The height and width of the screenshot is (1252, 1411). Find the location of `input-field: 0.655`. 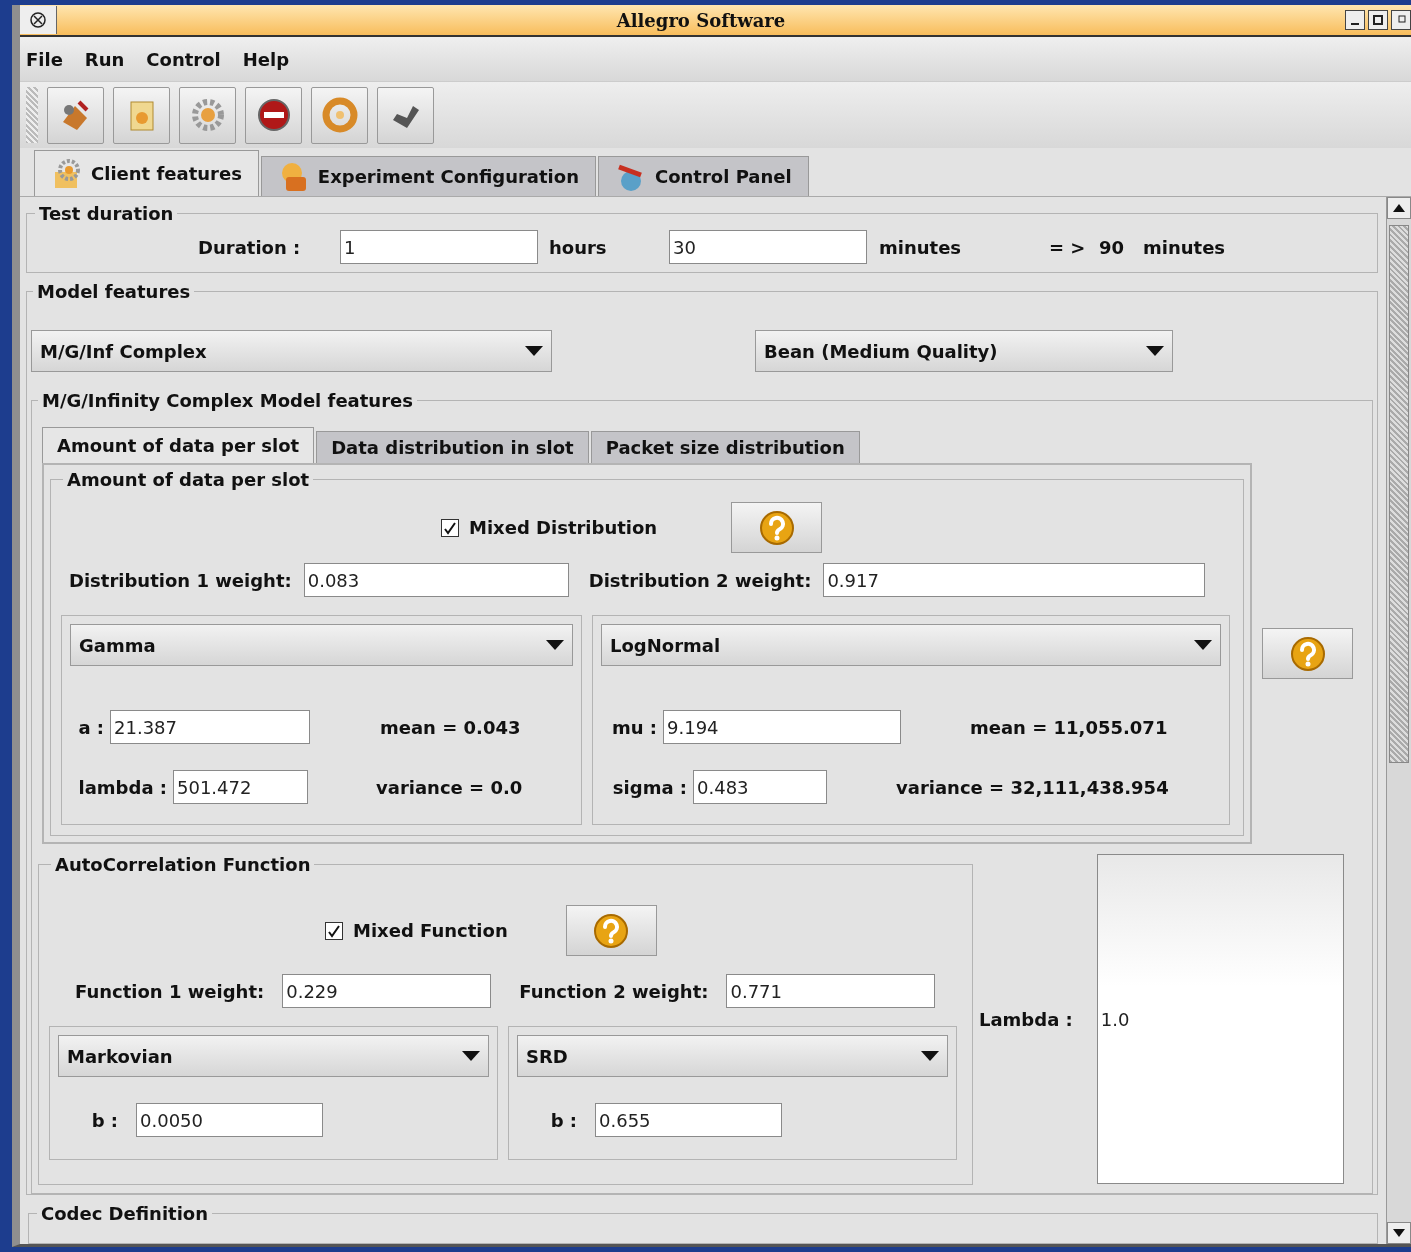

input-field: 0.655 is located at coordinates (688, 1120).